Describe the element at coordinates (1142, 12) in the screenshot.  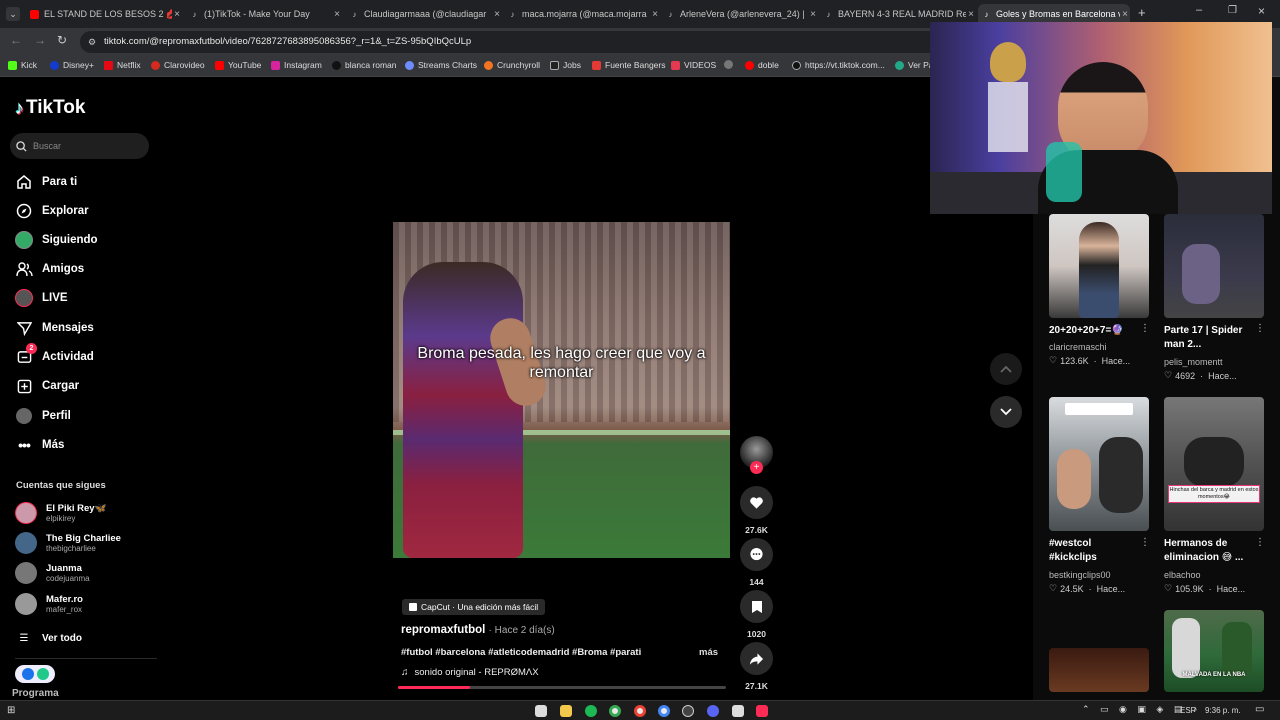
I see `new-tab-button: +` at that location.